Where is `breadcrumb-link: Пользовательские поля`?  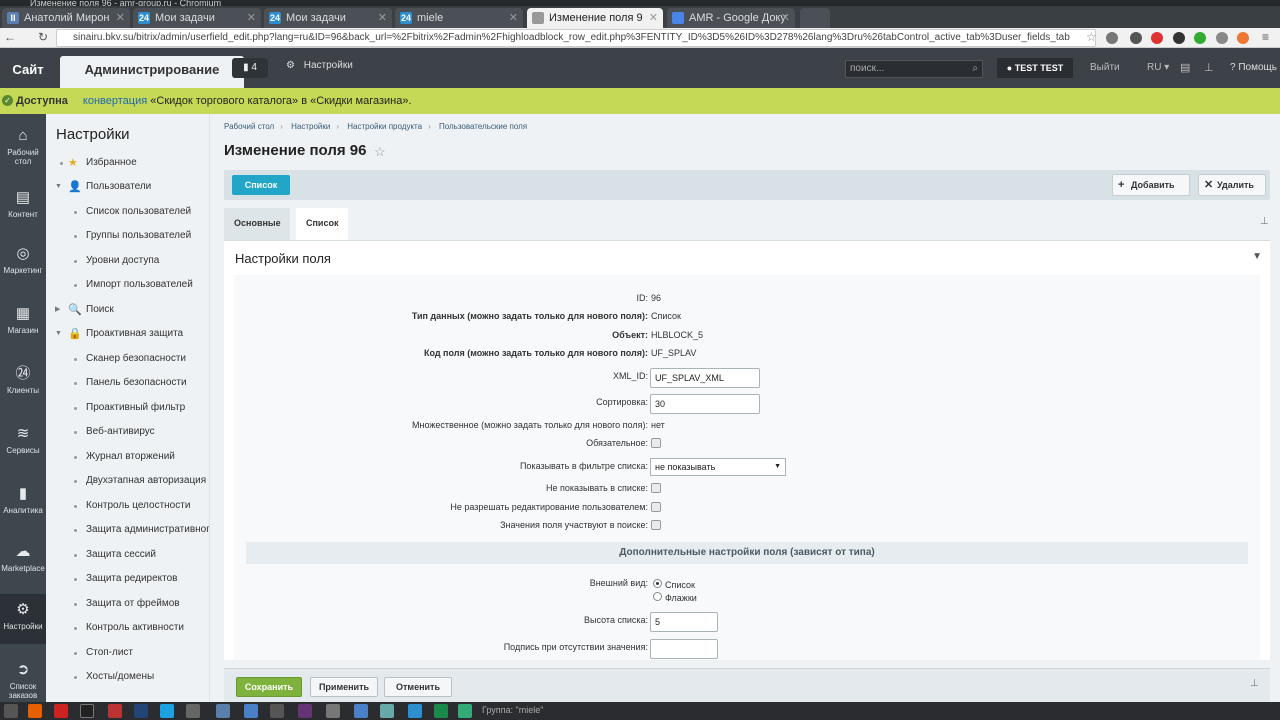
breadcrumb-link: Пользовательские поля is located at coordinates (483, 126).